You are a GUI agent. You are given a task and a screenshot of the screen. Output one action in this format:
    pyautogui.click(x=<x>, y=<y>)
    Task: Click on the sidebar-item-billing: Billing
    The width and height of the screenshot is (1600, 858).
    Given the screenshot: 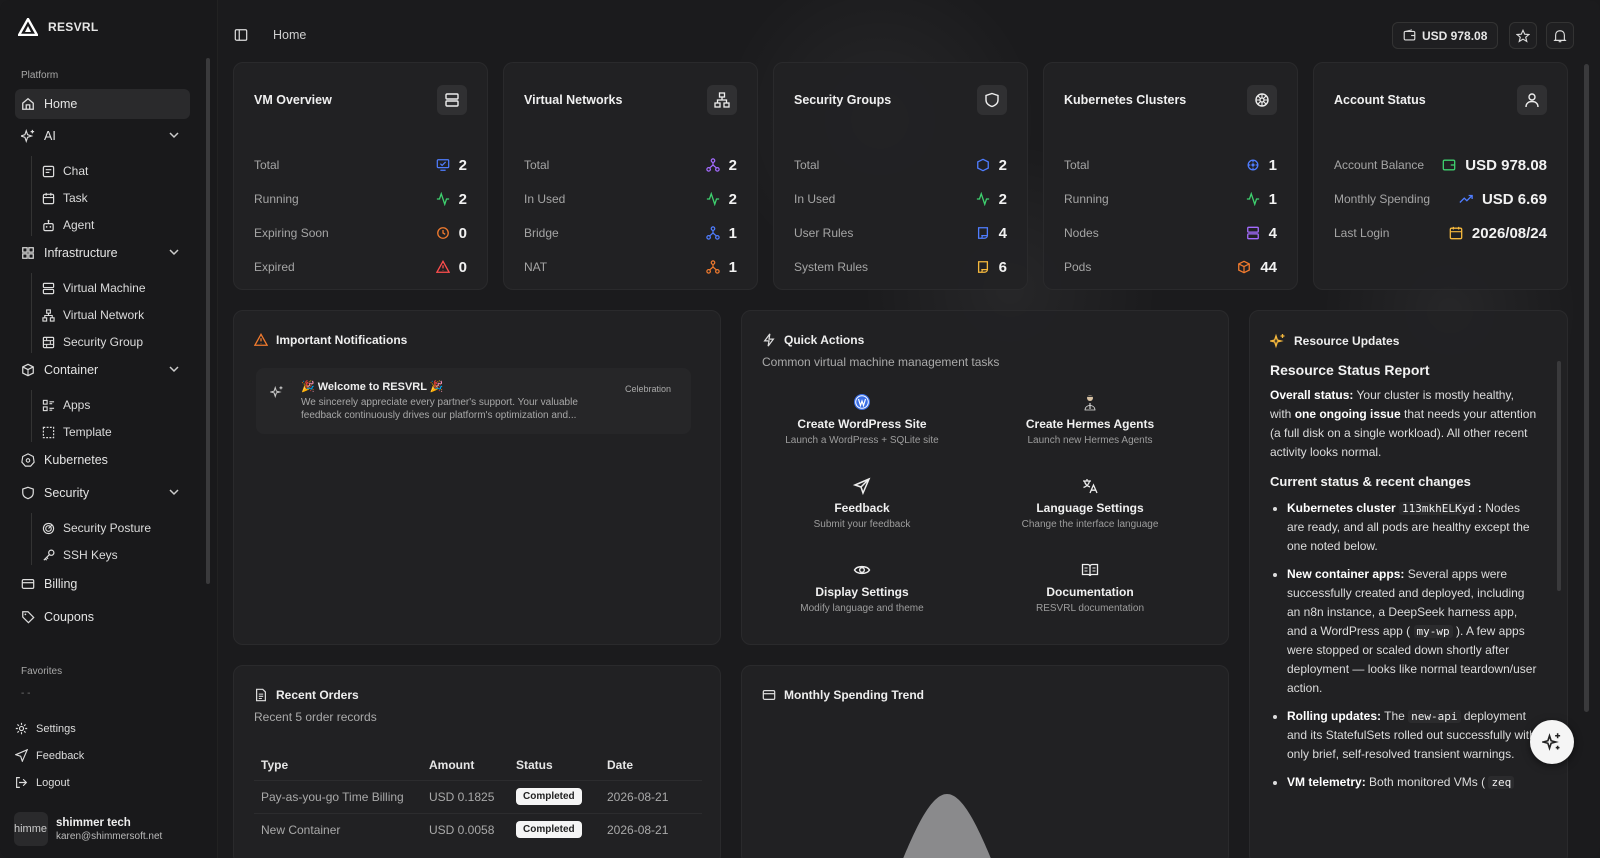 What is the action you would take?
    pyautogui.click(x=102, y=584)
    